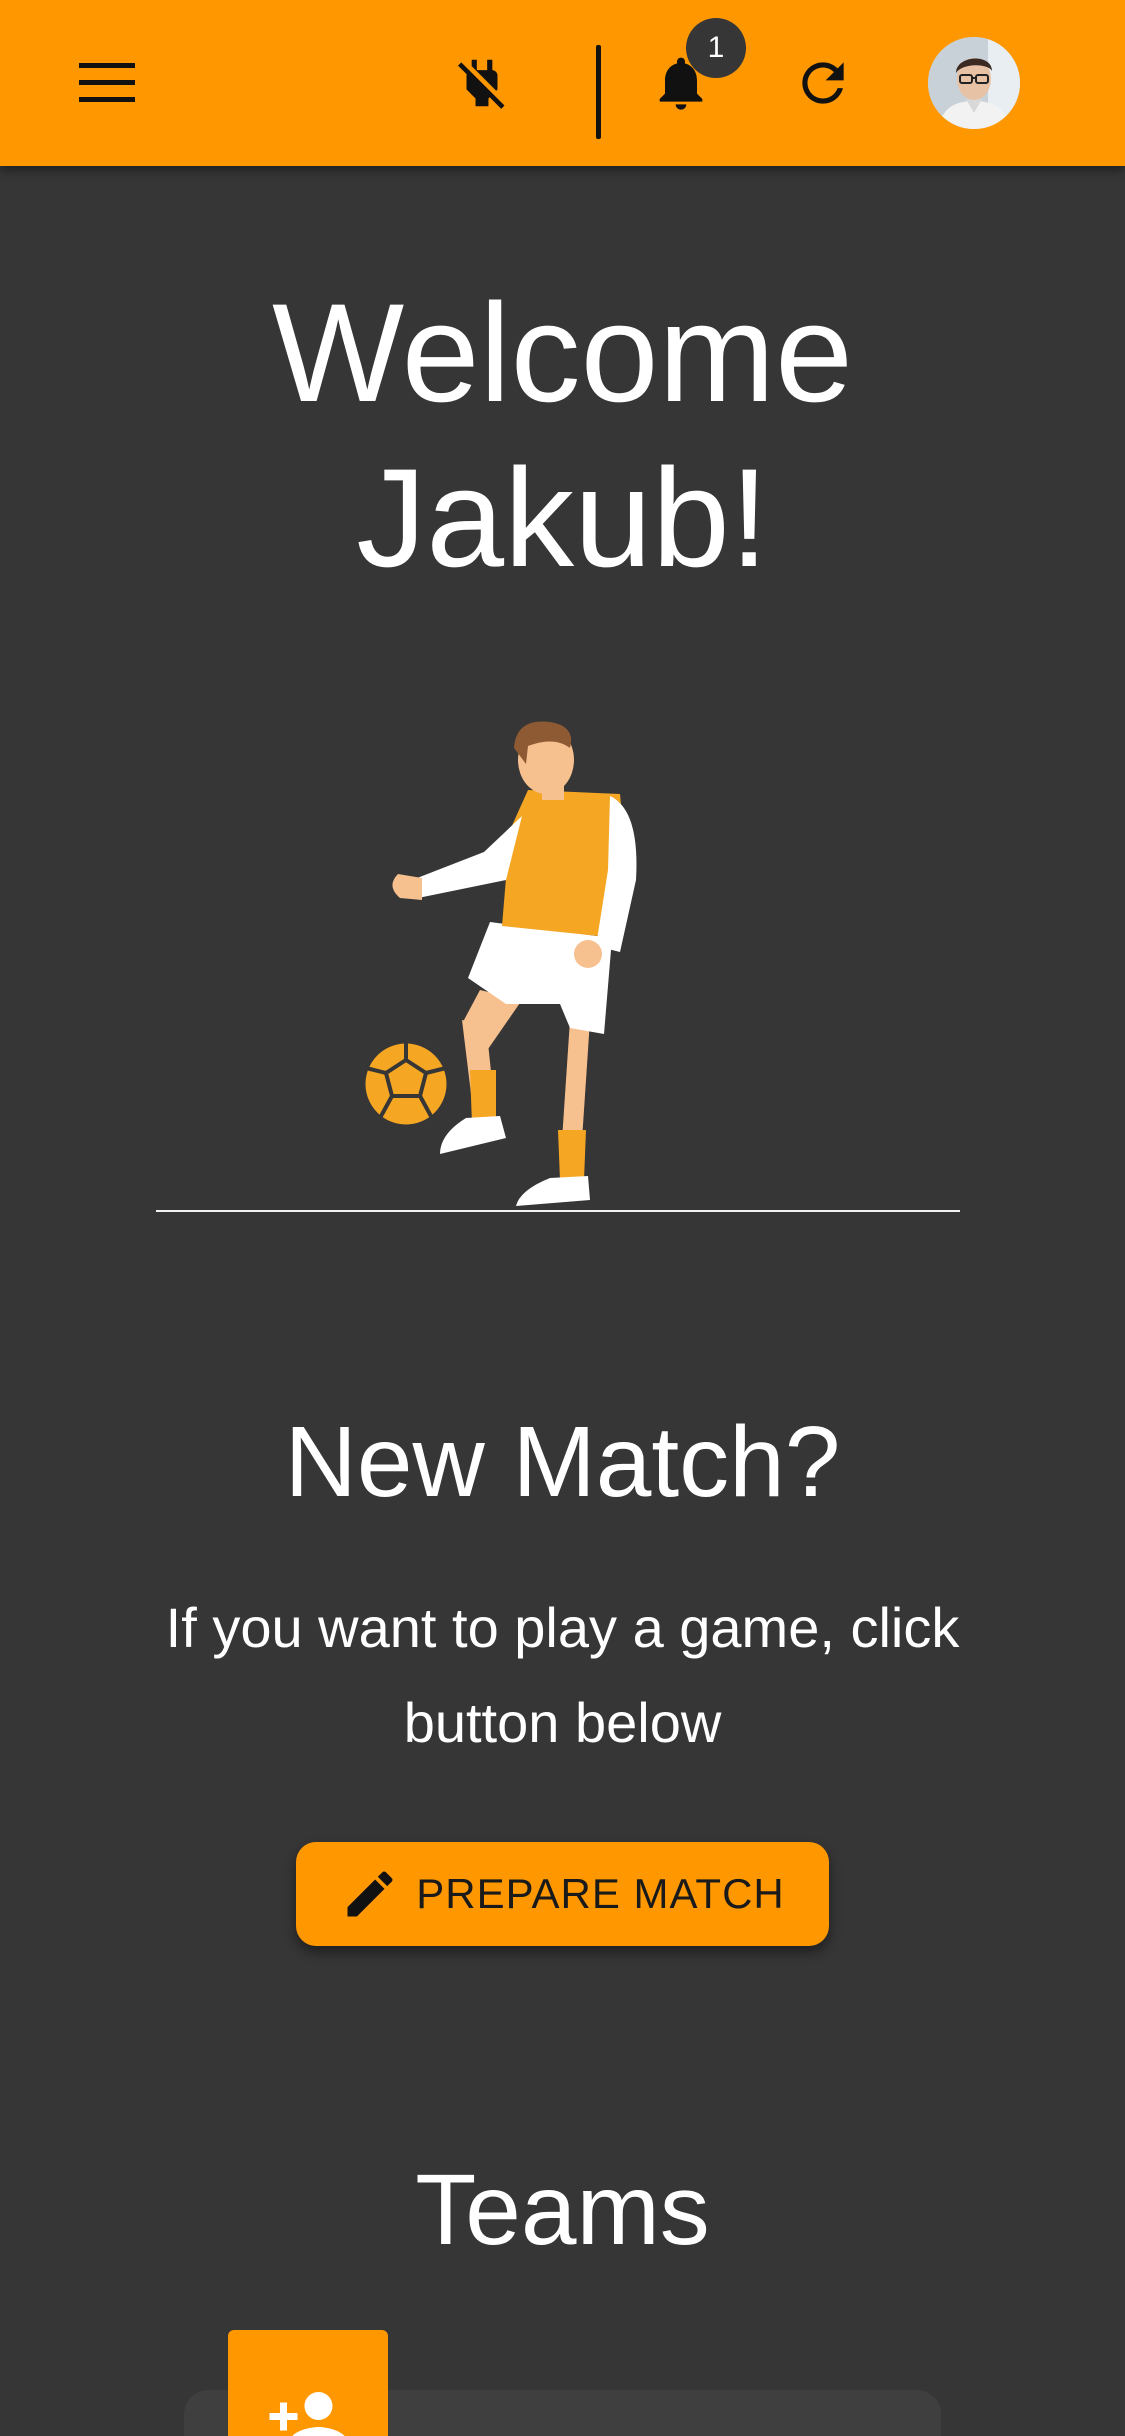  I want to click on welcome-user-name: Jakub!, so click(562, 517).